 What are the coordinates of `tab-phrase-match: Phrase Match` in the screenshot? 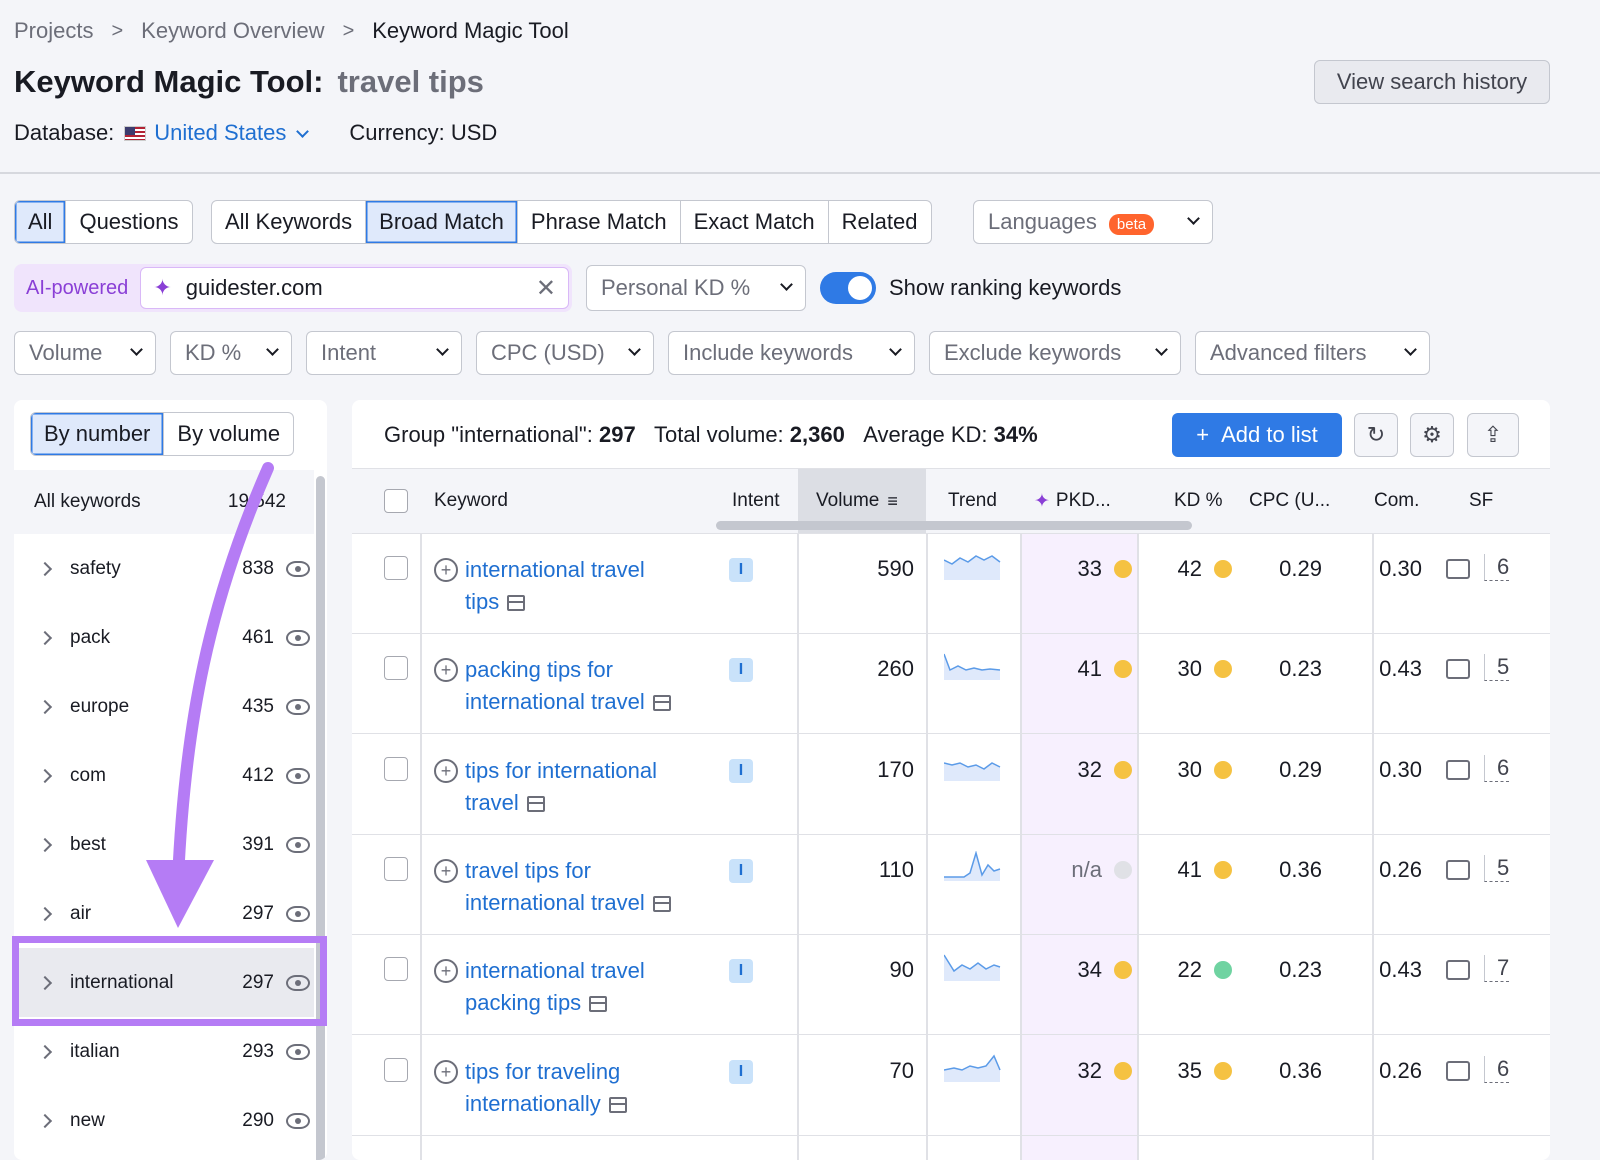 It's located at (599, 222).